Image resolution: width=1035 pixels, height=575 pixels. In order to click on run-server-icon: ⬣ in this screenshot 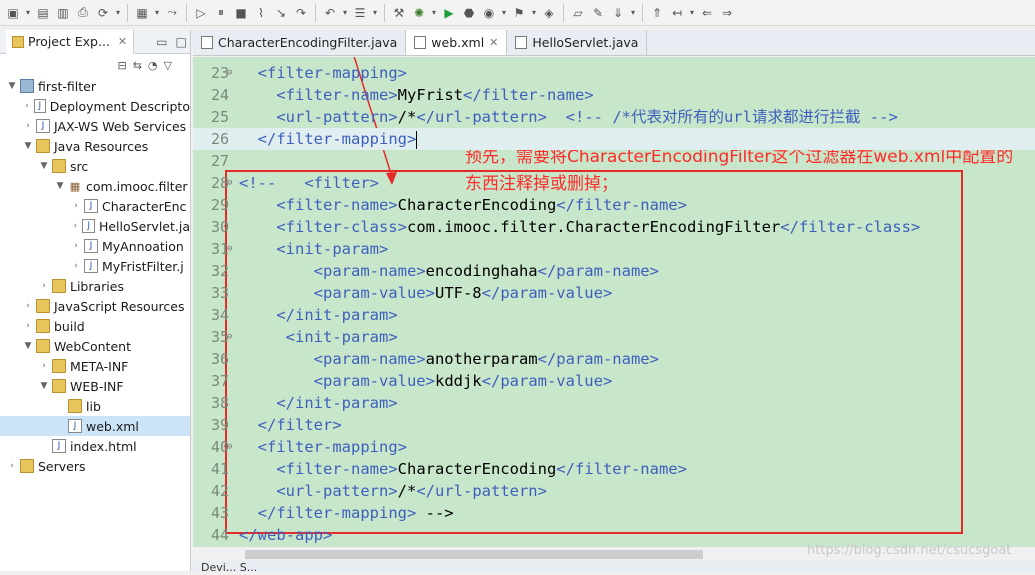, I will do `click(469, 13)`.